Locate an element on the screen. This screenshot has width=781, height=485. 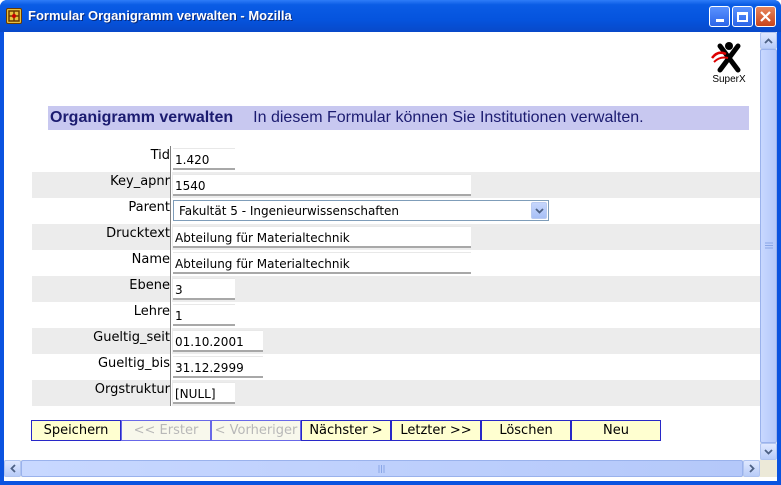
maximize-icon is located at coordinates (742, 16).